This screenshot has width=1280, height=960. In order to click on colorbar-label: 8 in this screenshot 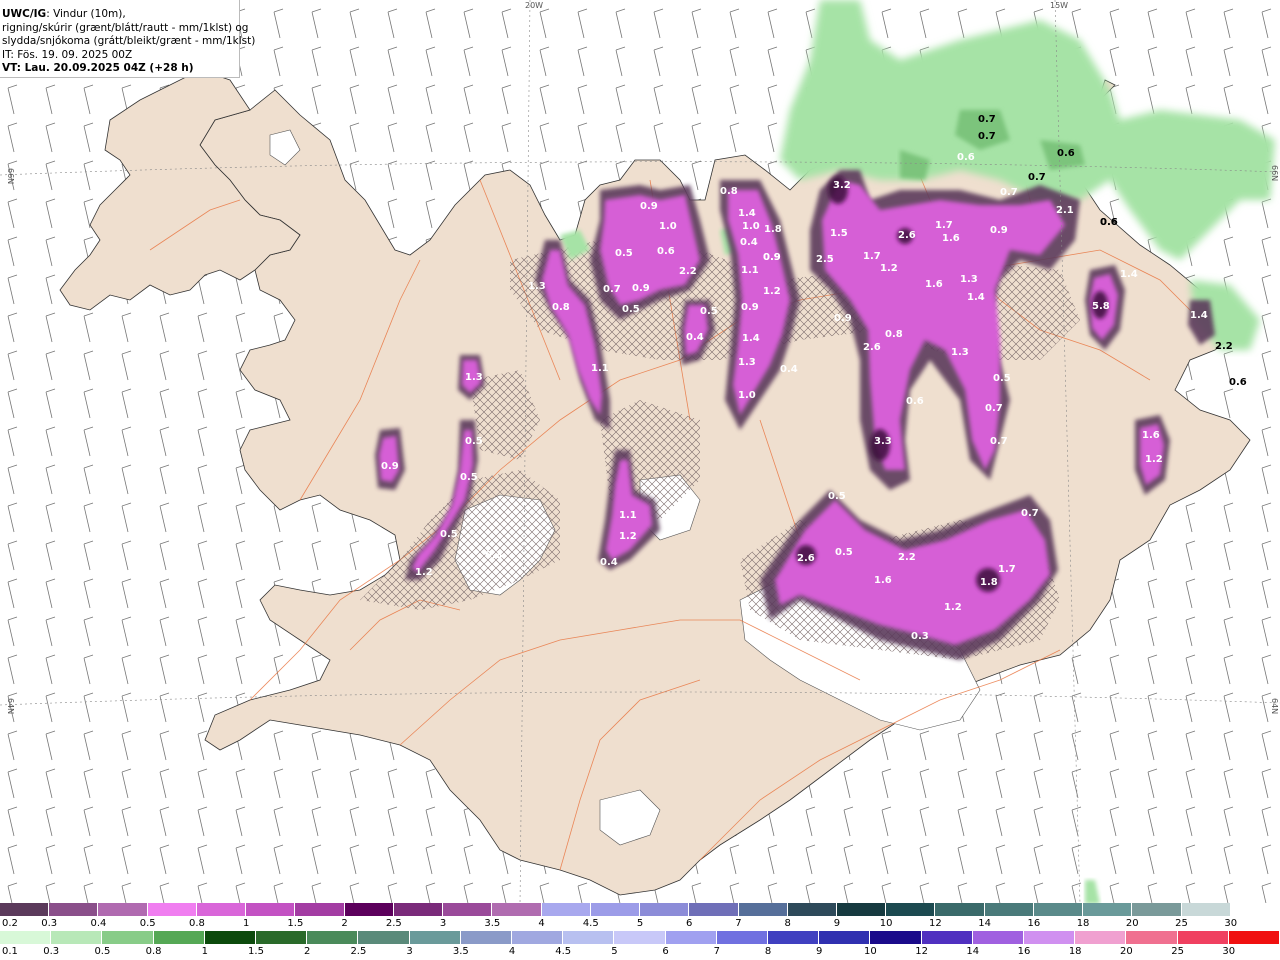, I will do `click(768, 951)`.